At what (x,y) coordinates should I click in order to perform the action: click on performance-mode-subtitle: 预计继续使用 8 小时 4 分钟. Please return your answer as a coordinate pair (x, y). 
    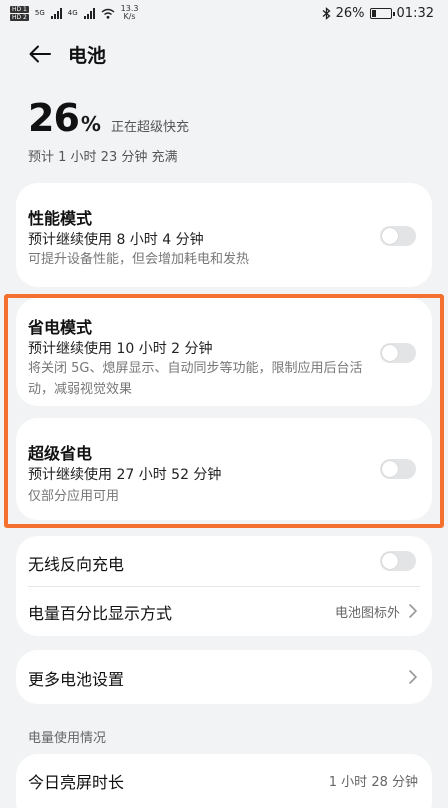
    Looking at the image, I should click on (116, 240).